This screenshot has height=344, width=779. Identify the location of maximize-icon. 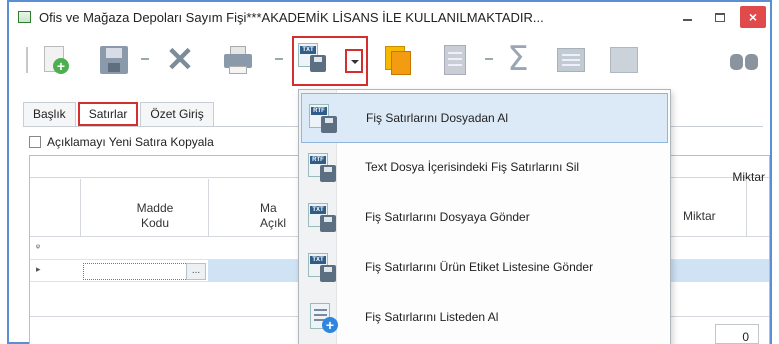
(720, 17).